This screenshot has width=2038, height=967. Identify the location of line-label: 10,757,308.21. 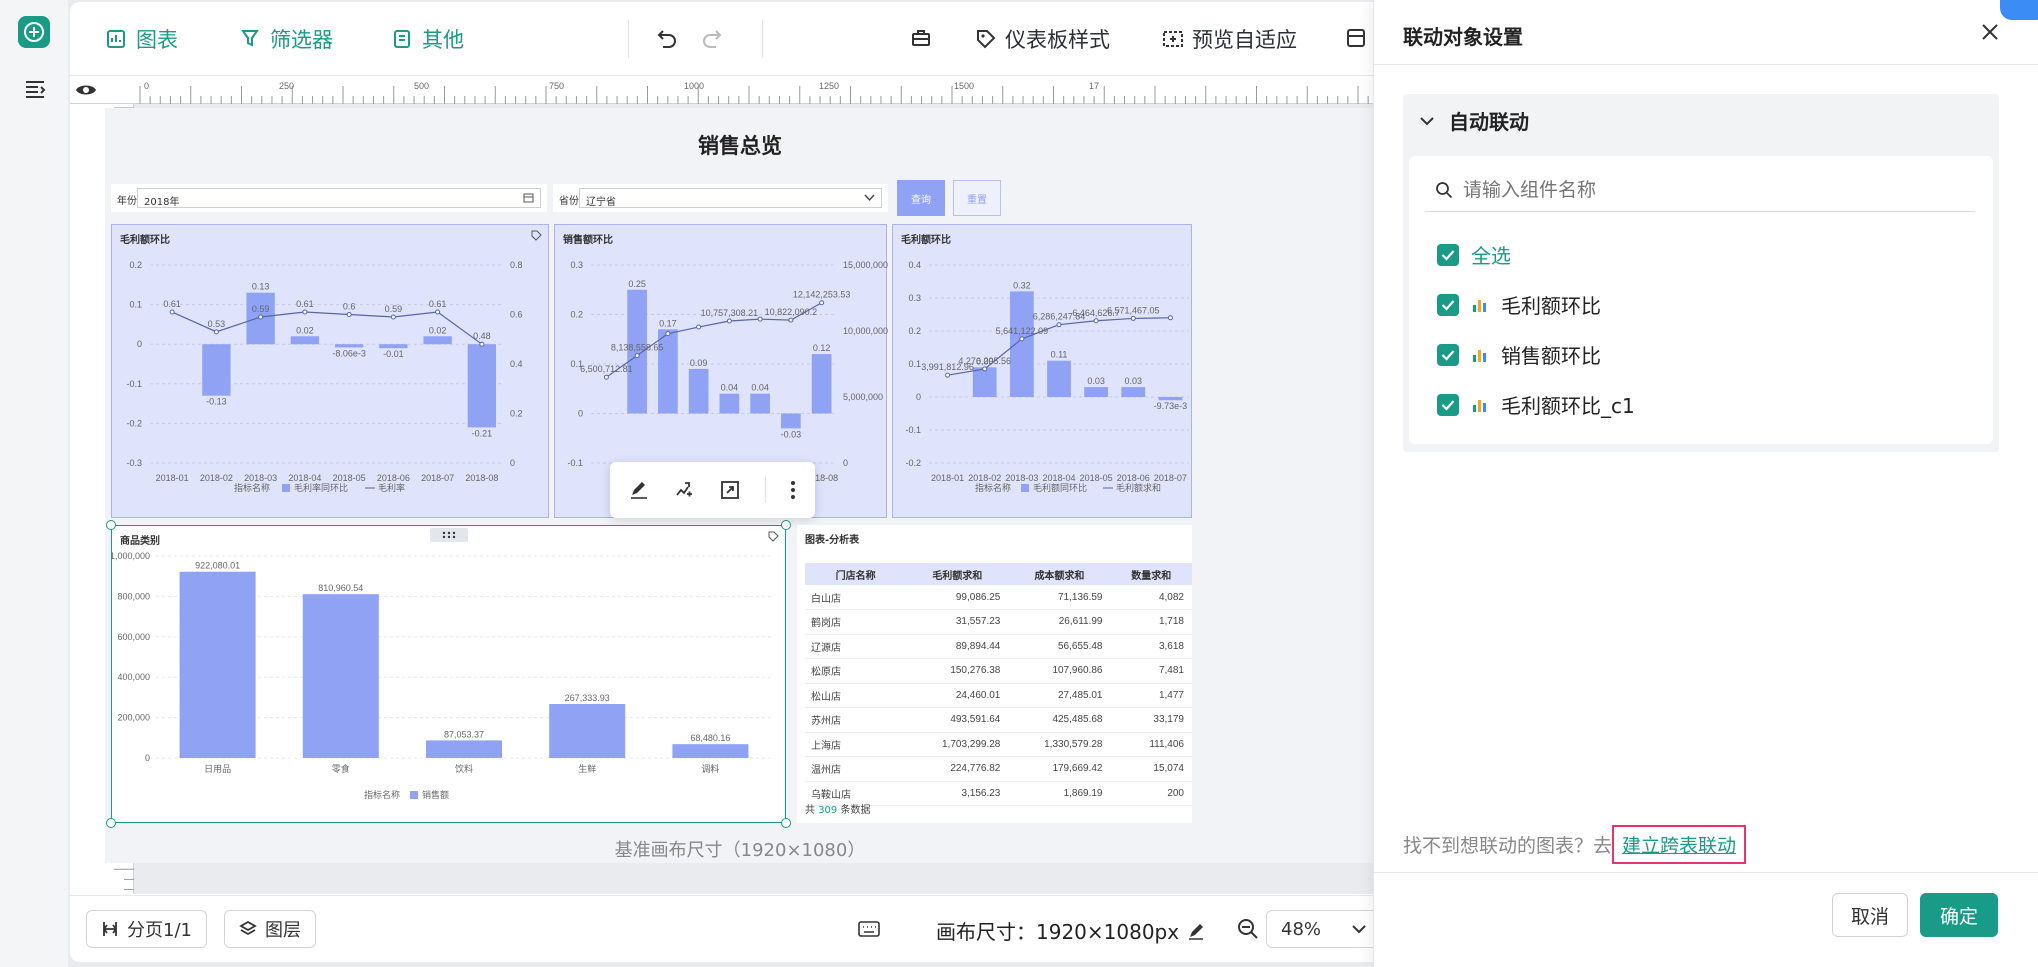
(730, 313).